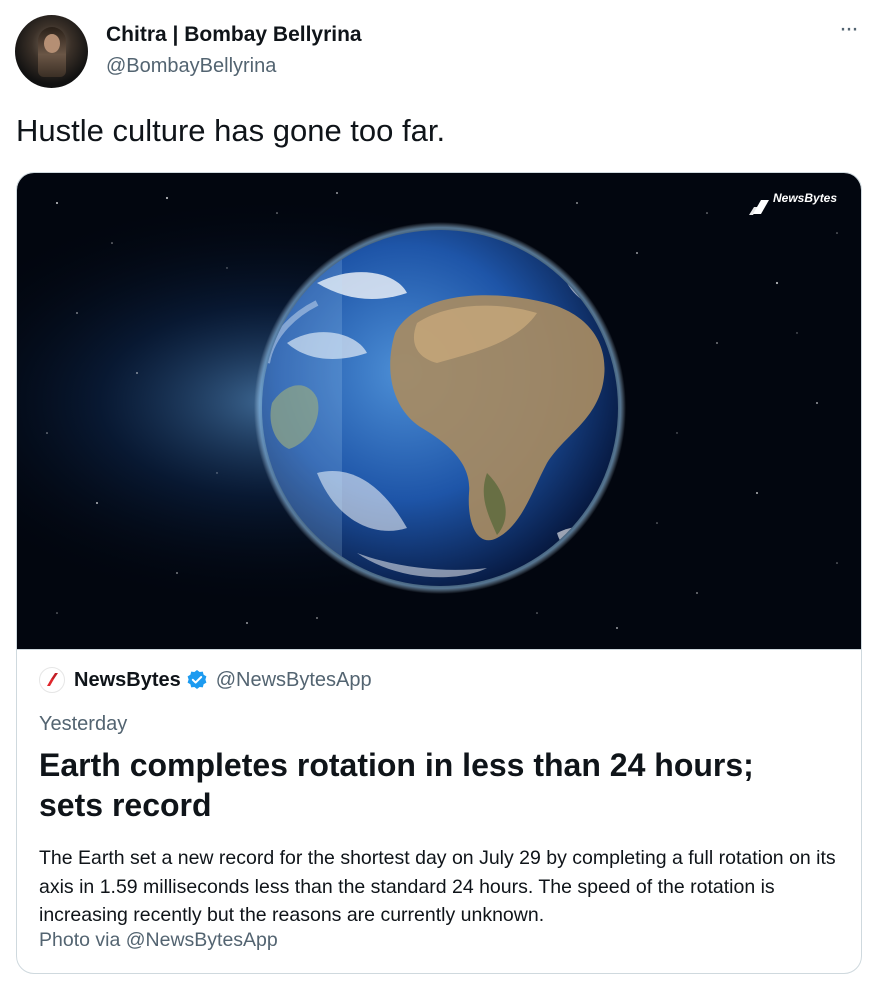 The height and width of the screenshot is (997, 880). What do you see at coordinates (127, 680) in the screenshot?
I see `card-source-name: NewsBytes` at bounding box center [127, 680].